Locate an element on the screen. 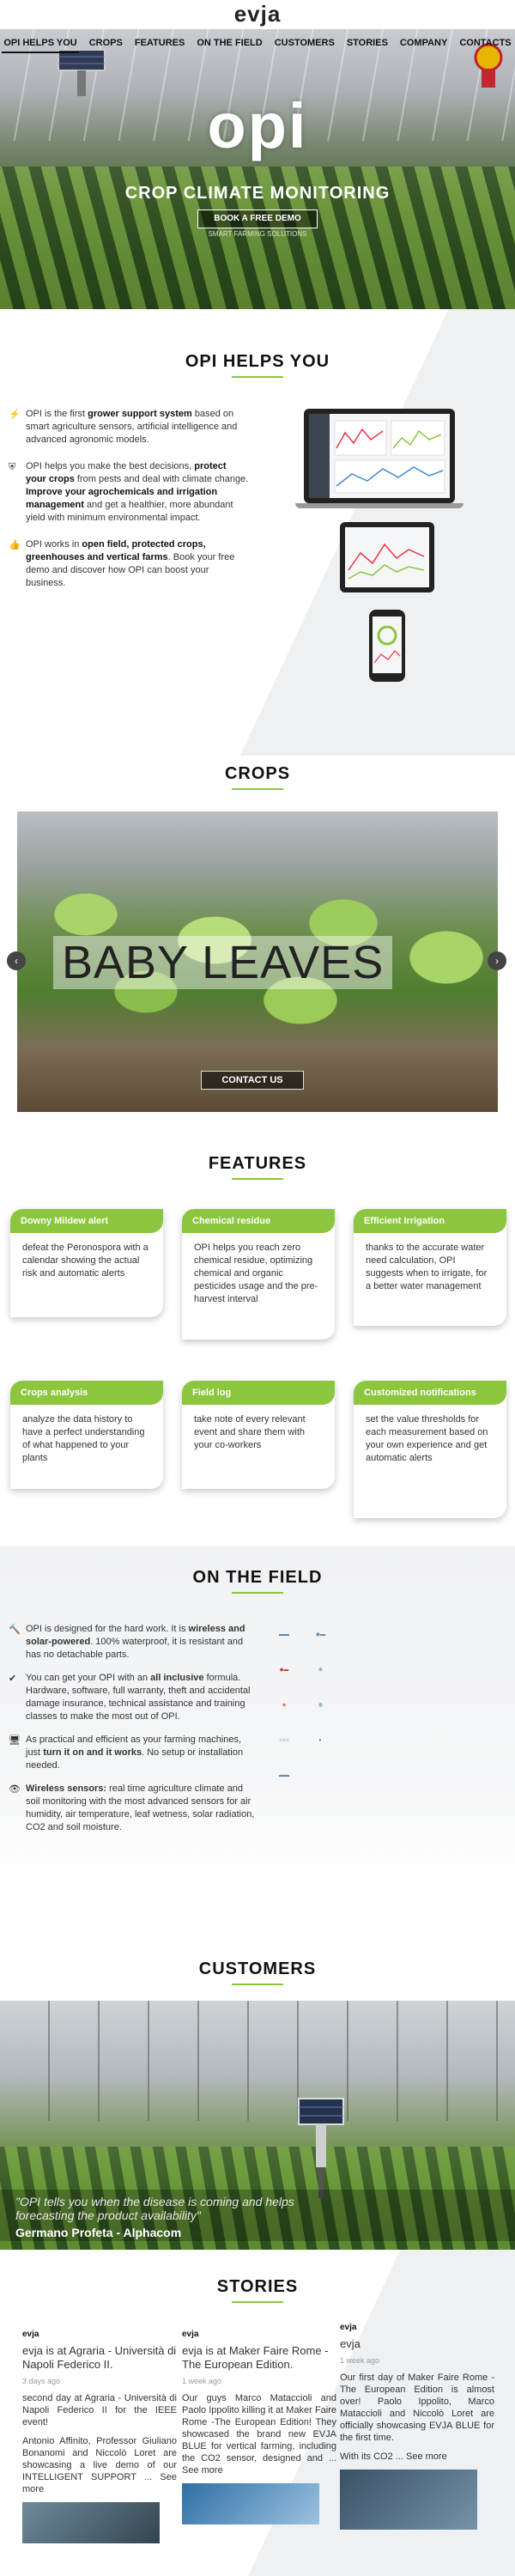 Image resolution: width=515 pixels, height=2576 pixels. contact-us-button: CONTACT US is located at coordinates (252, 1080).